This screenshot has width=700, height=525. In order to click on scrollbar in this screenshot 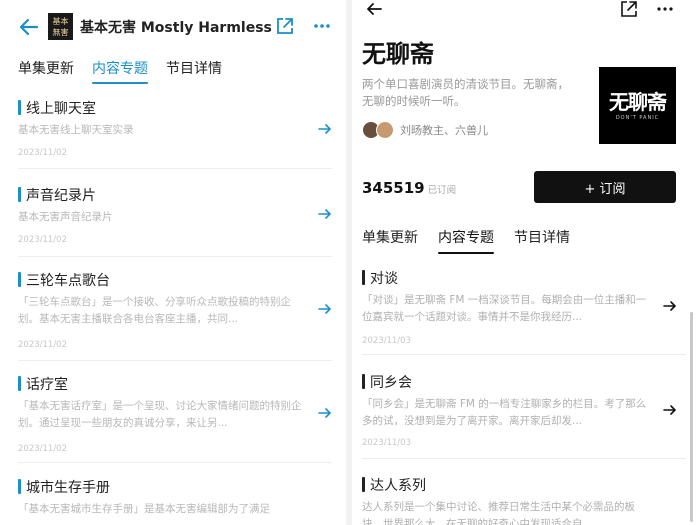, I will do `click(691, 417)`.